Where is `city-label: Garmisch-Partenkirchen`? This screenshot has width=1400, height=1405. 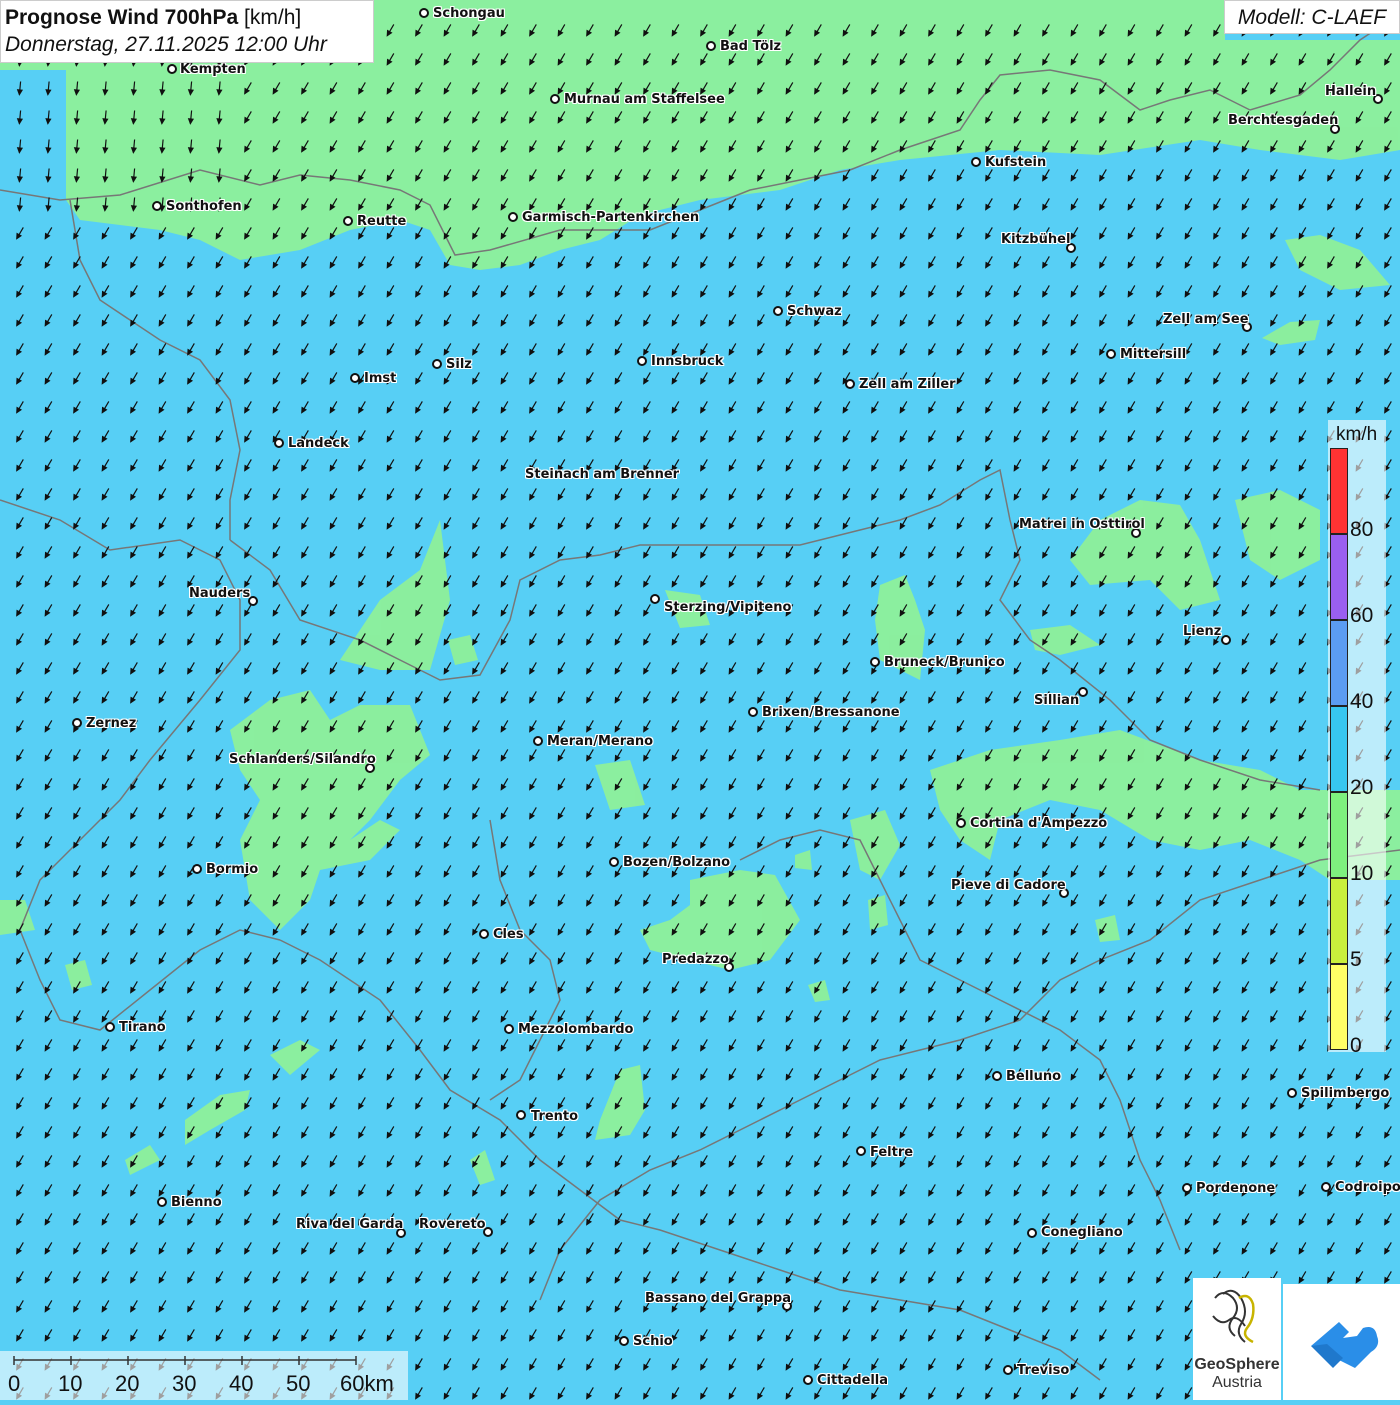
city-label: Garmisch-Partenkirchen is located at coordinates (611, 217).